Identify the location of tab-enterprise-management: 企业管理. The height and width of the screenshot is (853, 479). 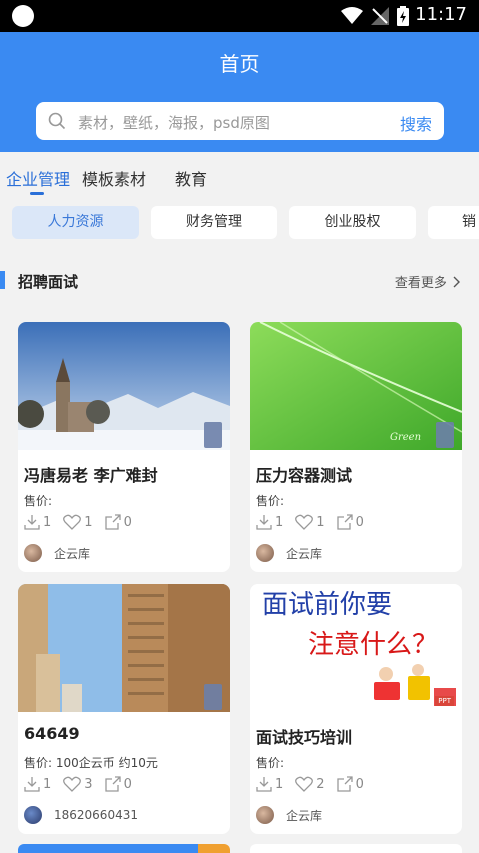
(38, 178).